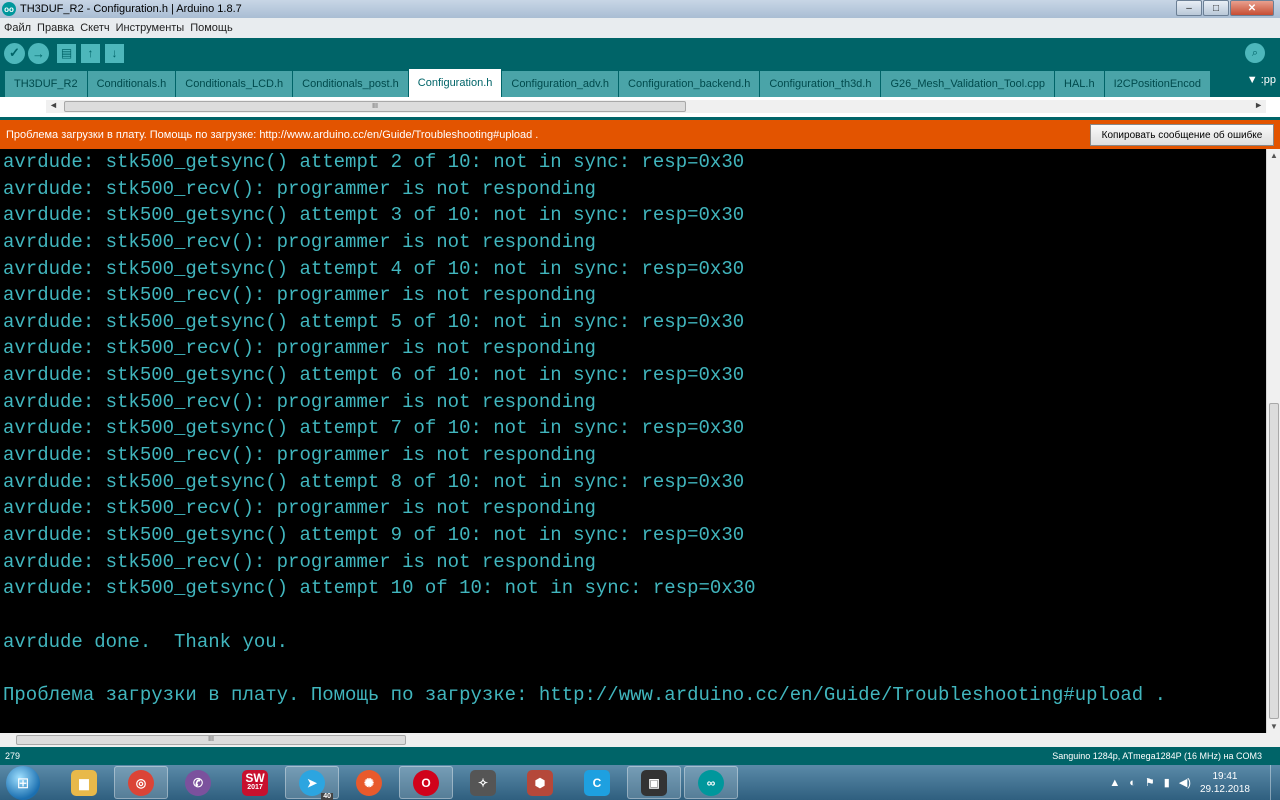 This screenshot has height=800, width=1280. I want to click on inkscape-glyph: ✧, so click(483, 782).